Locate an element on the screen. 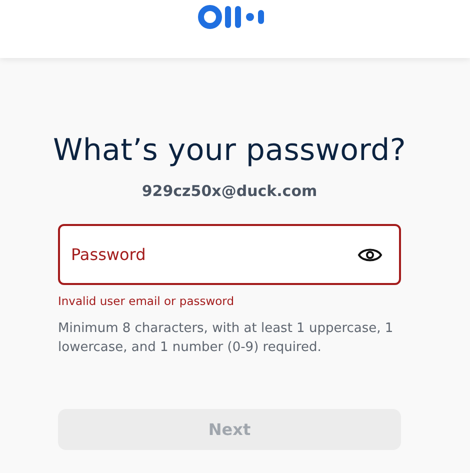 This screenshot has width=470, height=473. password-field: Password is located at coordinates (229, 254).